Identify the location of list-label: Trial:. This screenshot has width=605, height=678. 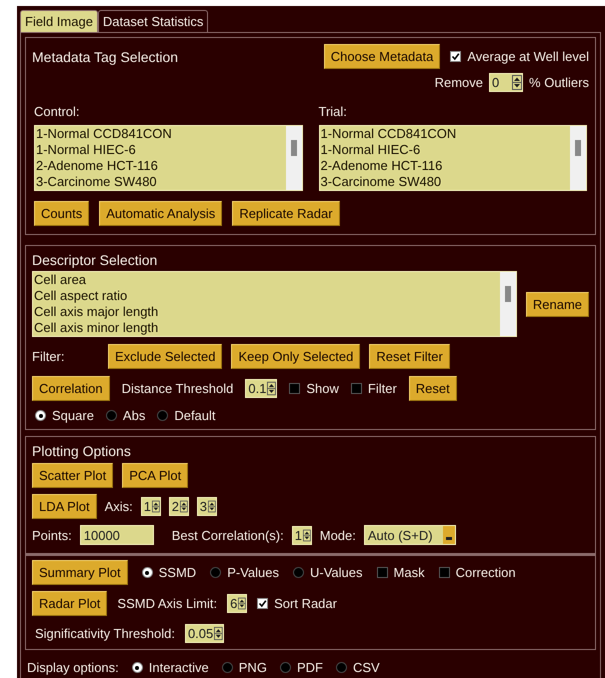
(333, 111).